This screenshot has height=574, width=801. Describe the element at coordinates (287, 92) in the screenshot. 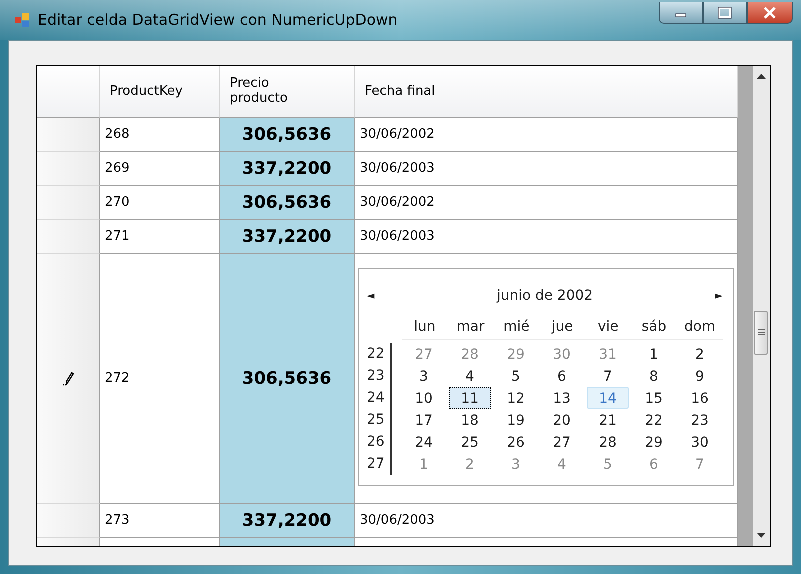

I see `column-header: Precio producto` at that location.